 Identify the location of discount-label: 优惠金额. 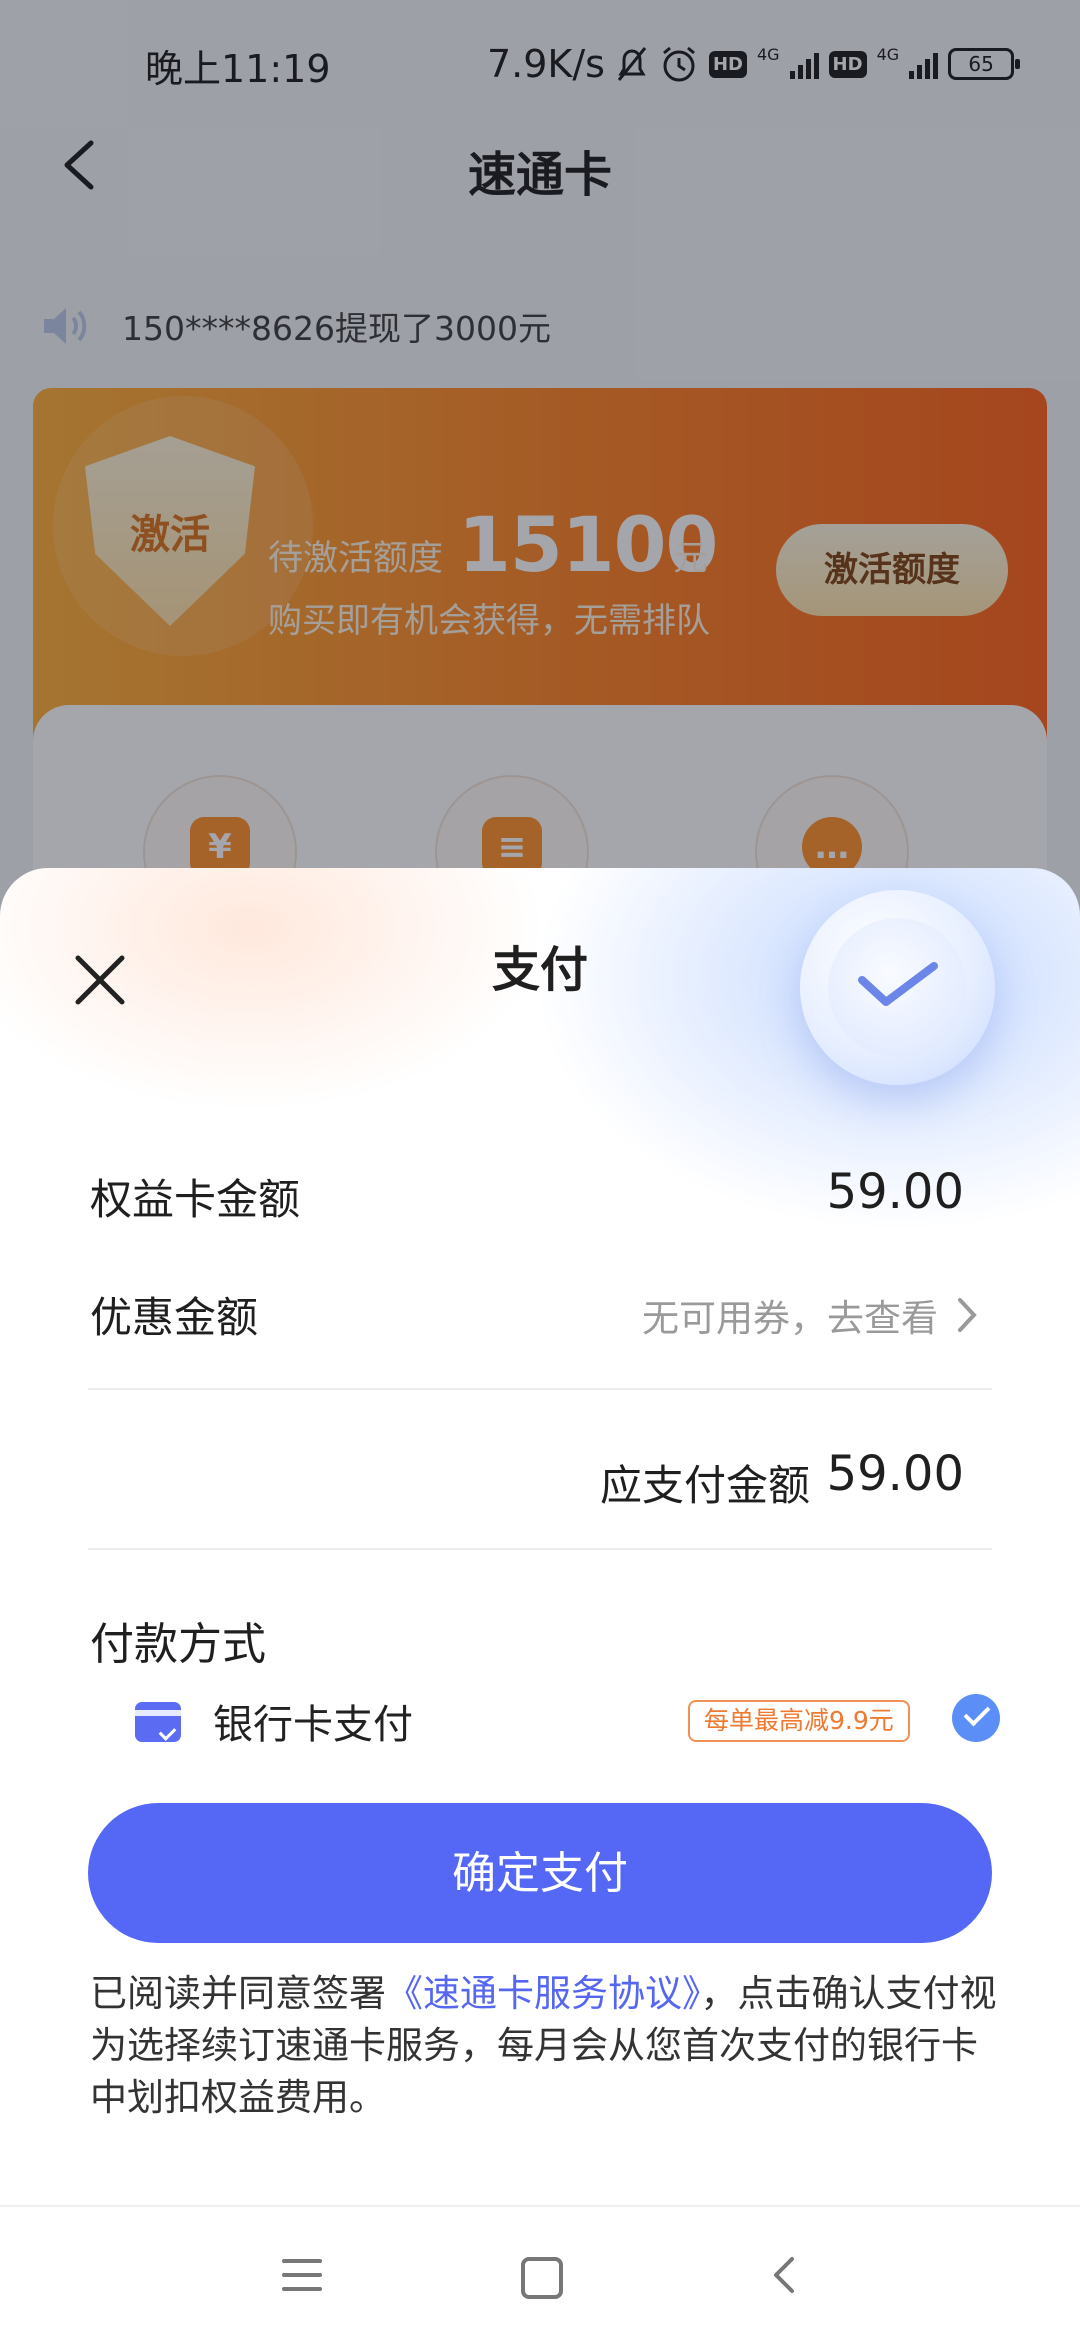
(174, 1317).